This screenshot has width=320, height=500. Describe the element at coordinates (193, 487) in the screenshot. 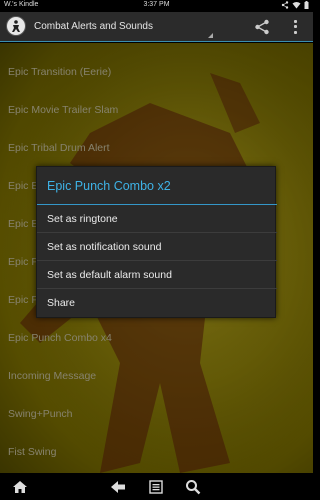

I see `search-icon` at that location.